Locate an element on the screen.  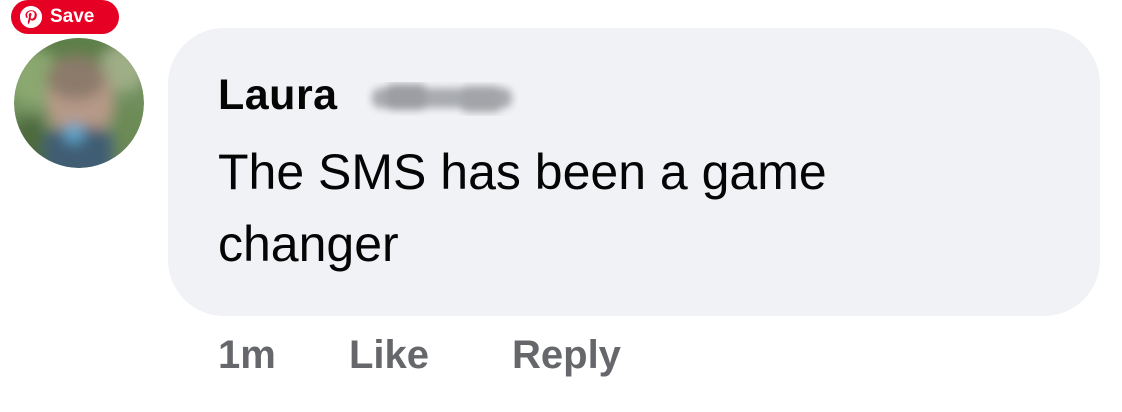
comment-author: Laura is located at coordinates (278, 95).